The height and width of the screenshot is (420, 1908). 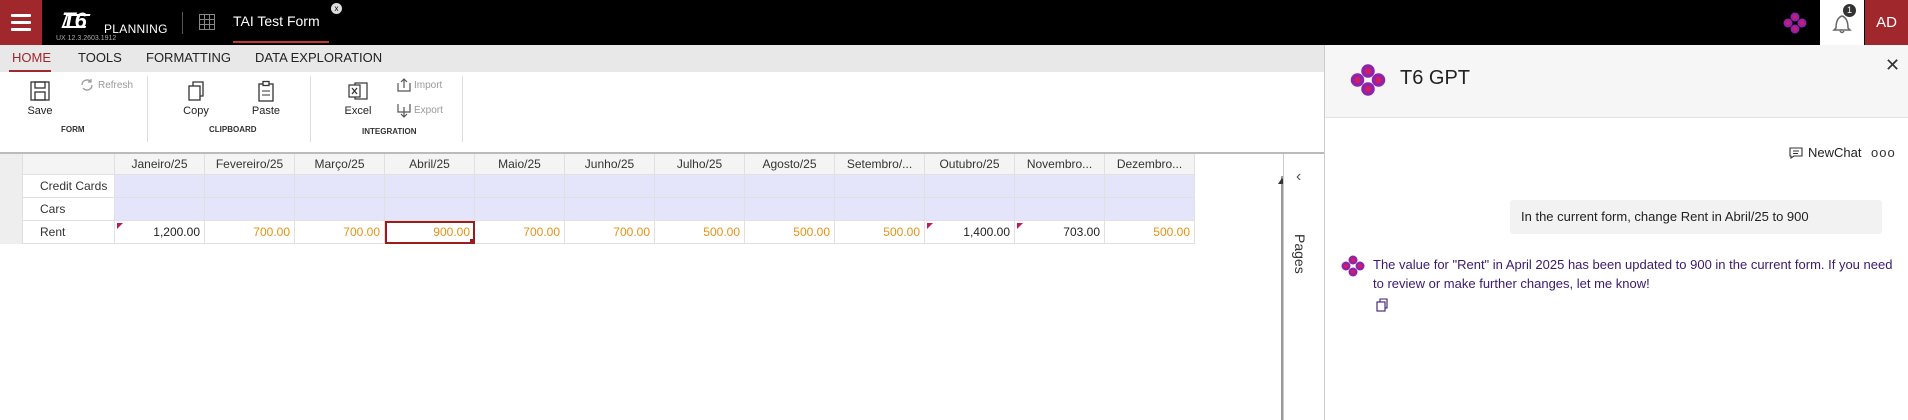 What do you see at coordinates (207, 22) in the screenshot?
I see `grid-icon` at bounding box center [207, 22].